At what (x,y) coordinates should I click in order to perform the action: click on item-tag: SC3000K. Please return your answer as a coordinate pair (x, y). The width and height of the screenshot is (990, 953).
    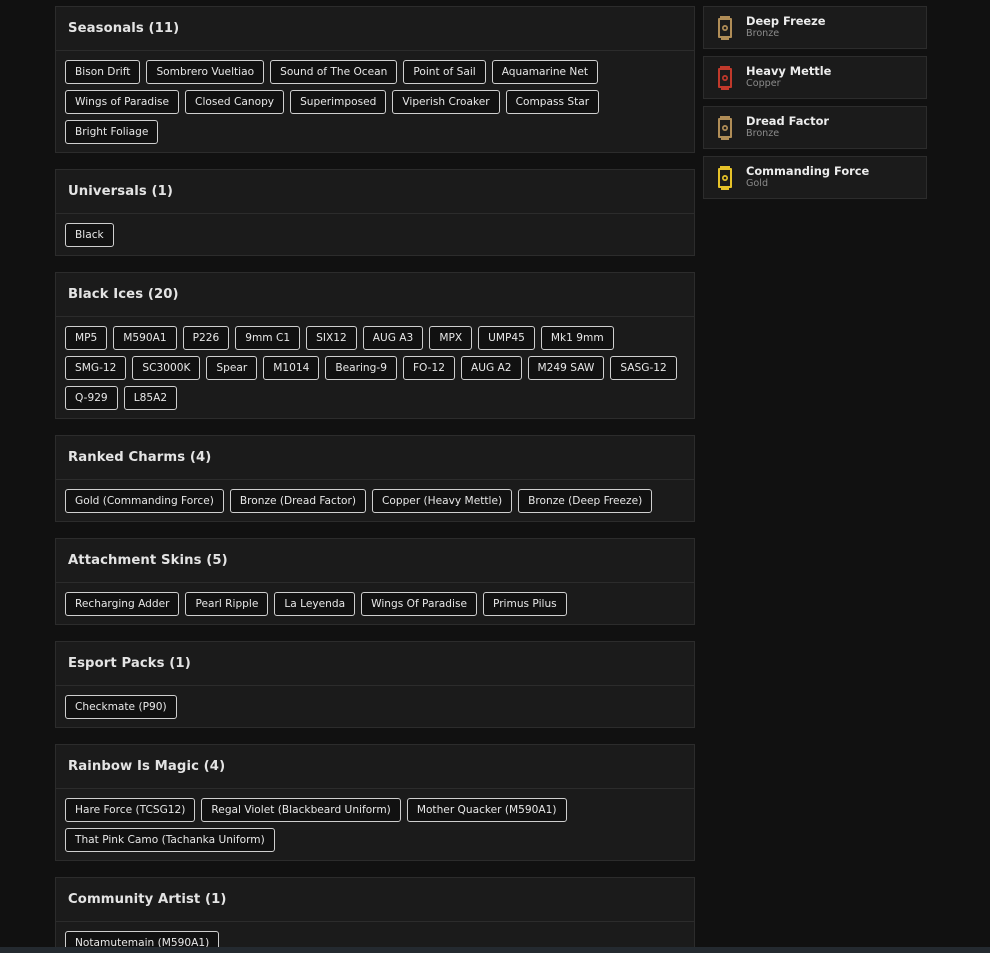
    Looking at the image, I should click on (166, 368).